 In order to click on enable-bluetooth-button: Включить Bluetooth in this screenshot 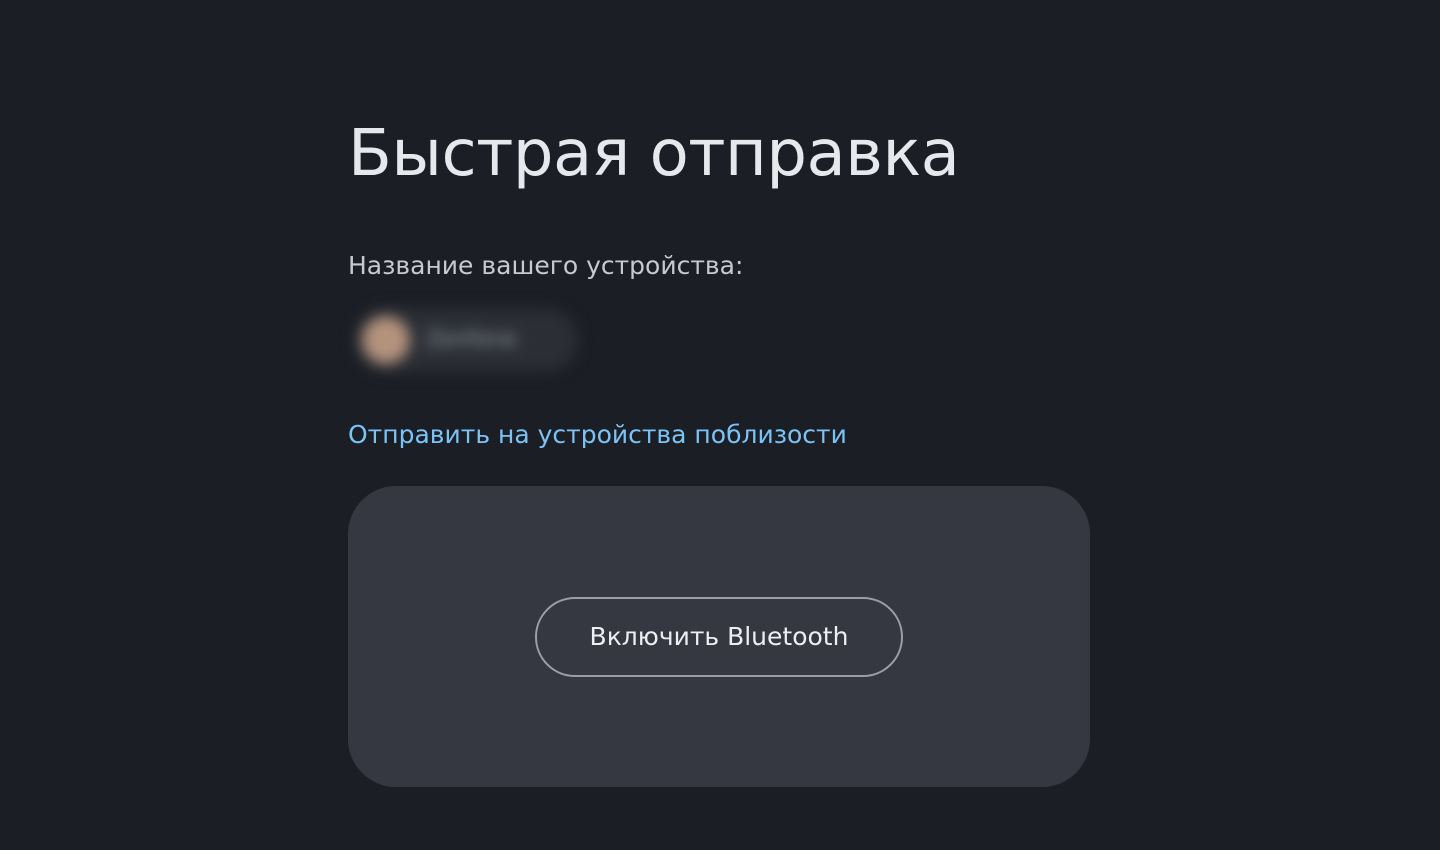, I will do `click(719, 637)`.